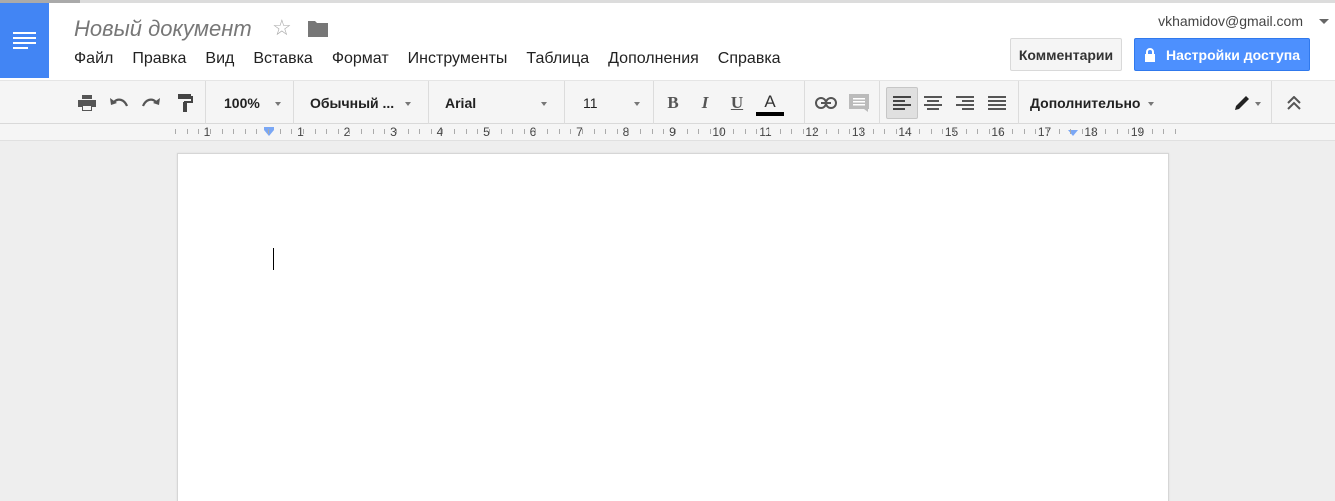 The width and height of the screenshot is (1335, 501). Describe the element at coordinates (1149, 54) in the screenshot. I see `lock-icon` at that location.